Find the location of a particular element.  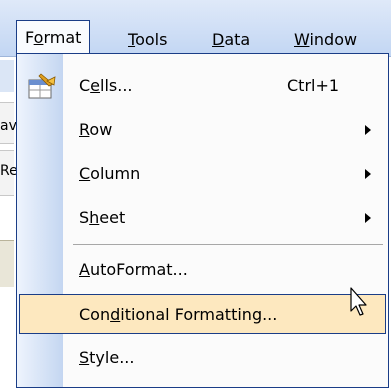

menu-item-sheet: Sheet is located at coordinates (202, 218).